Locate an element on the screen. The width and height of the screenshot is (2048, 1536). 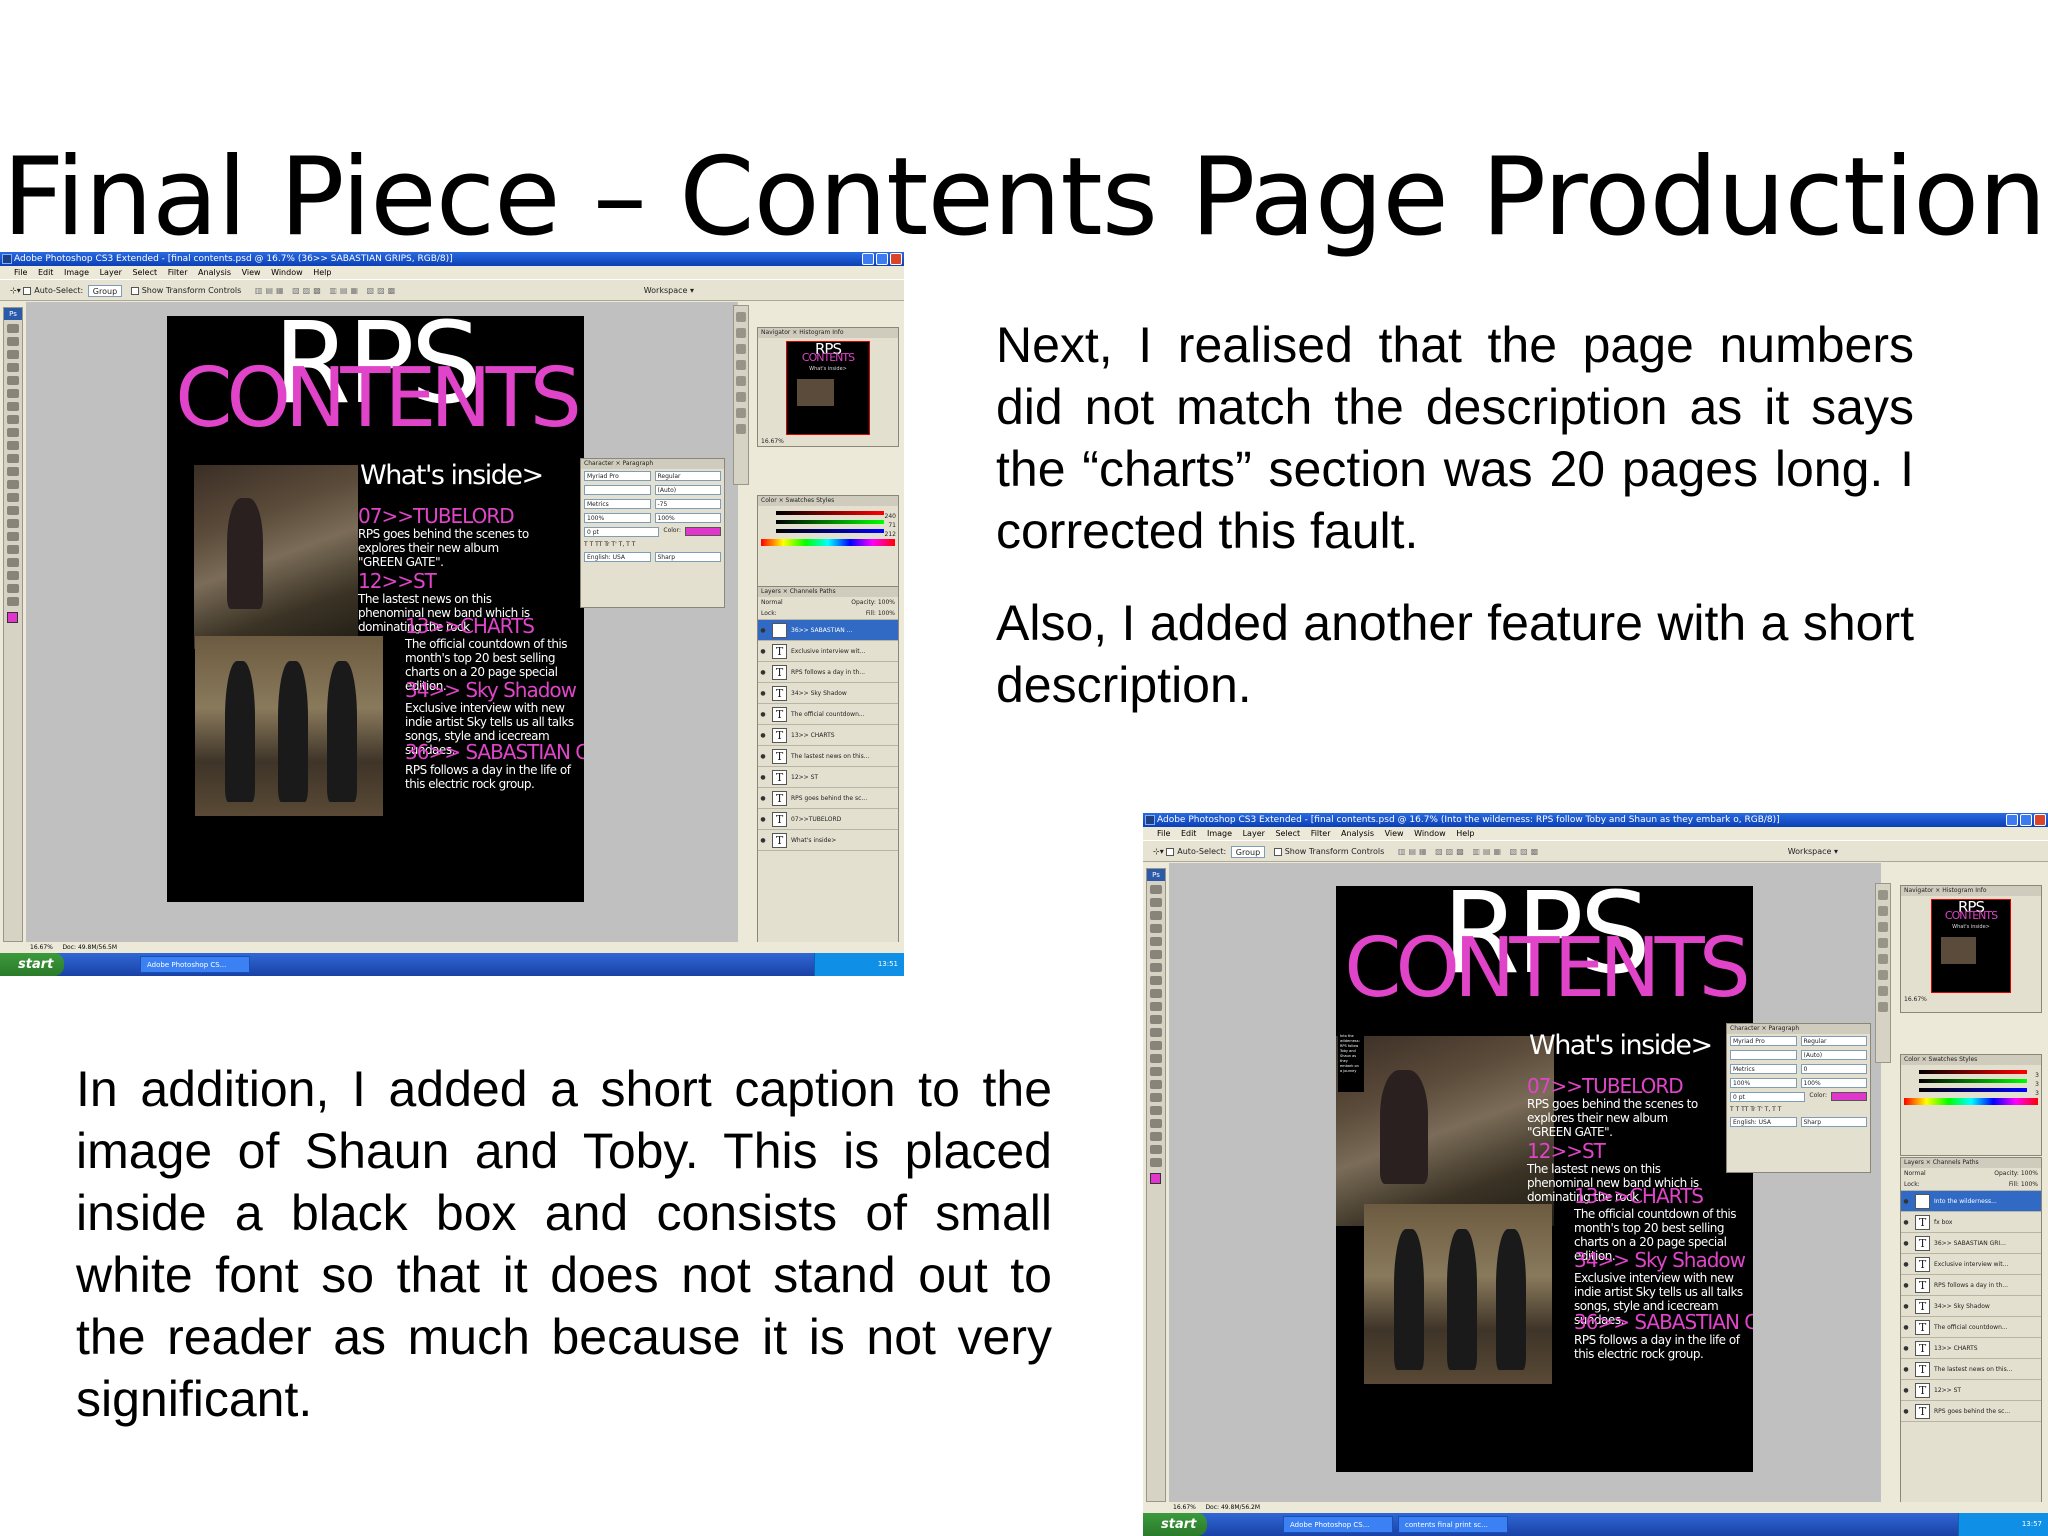
menu-analysis: Analysis is located at coordinates (214, 272).